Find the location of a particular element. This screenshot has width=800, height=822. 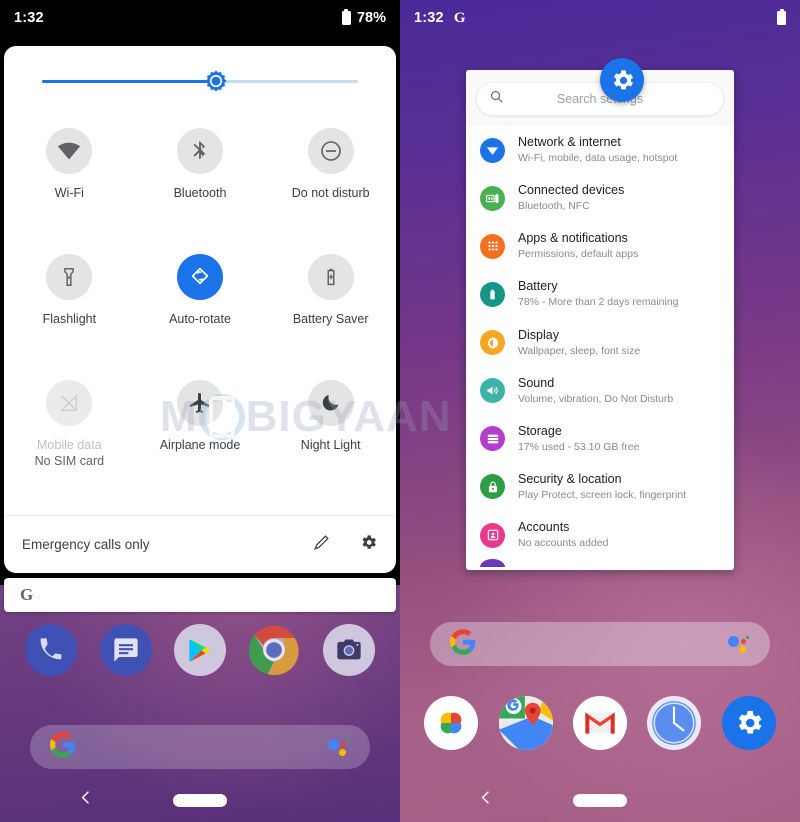

settings-item-subtitle: Permissions, default apps is located at coordinates (578, 254).